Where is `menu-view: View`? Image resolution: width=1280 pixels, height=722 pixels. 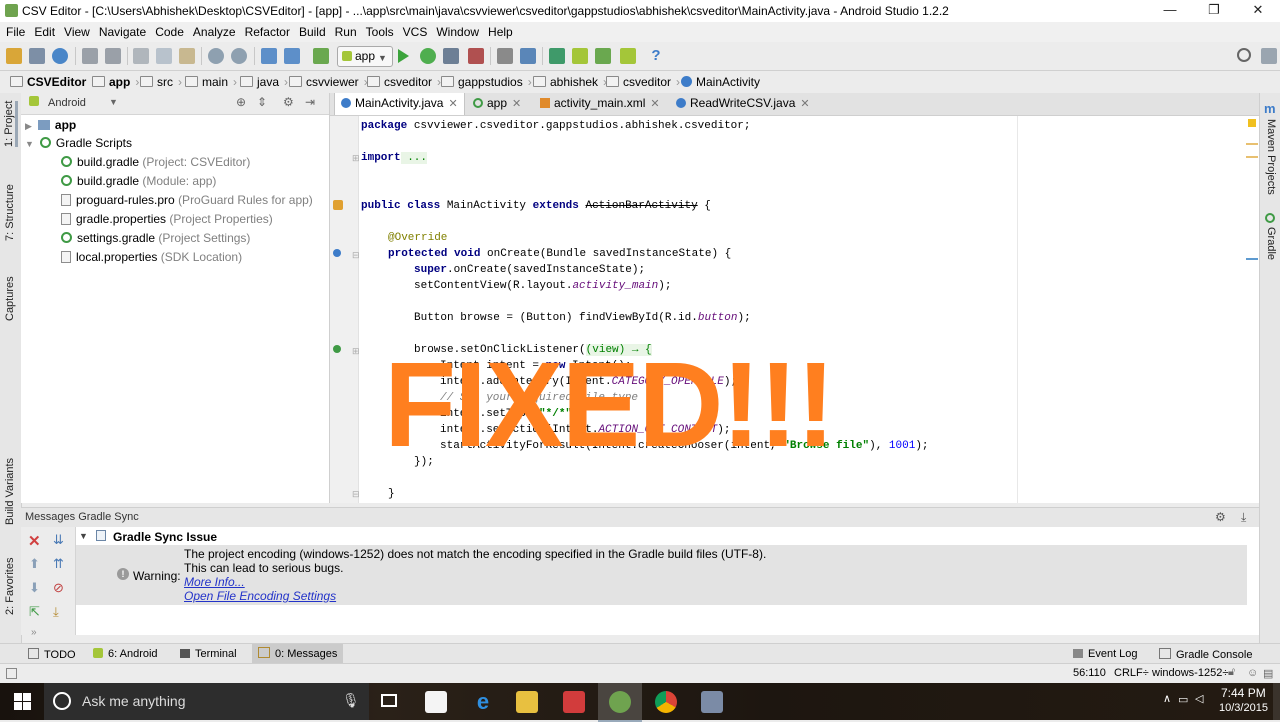
menu-view: View is located at coordinates (77, 32).